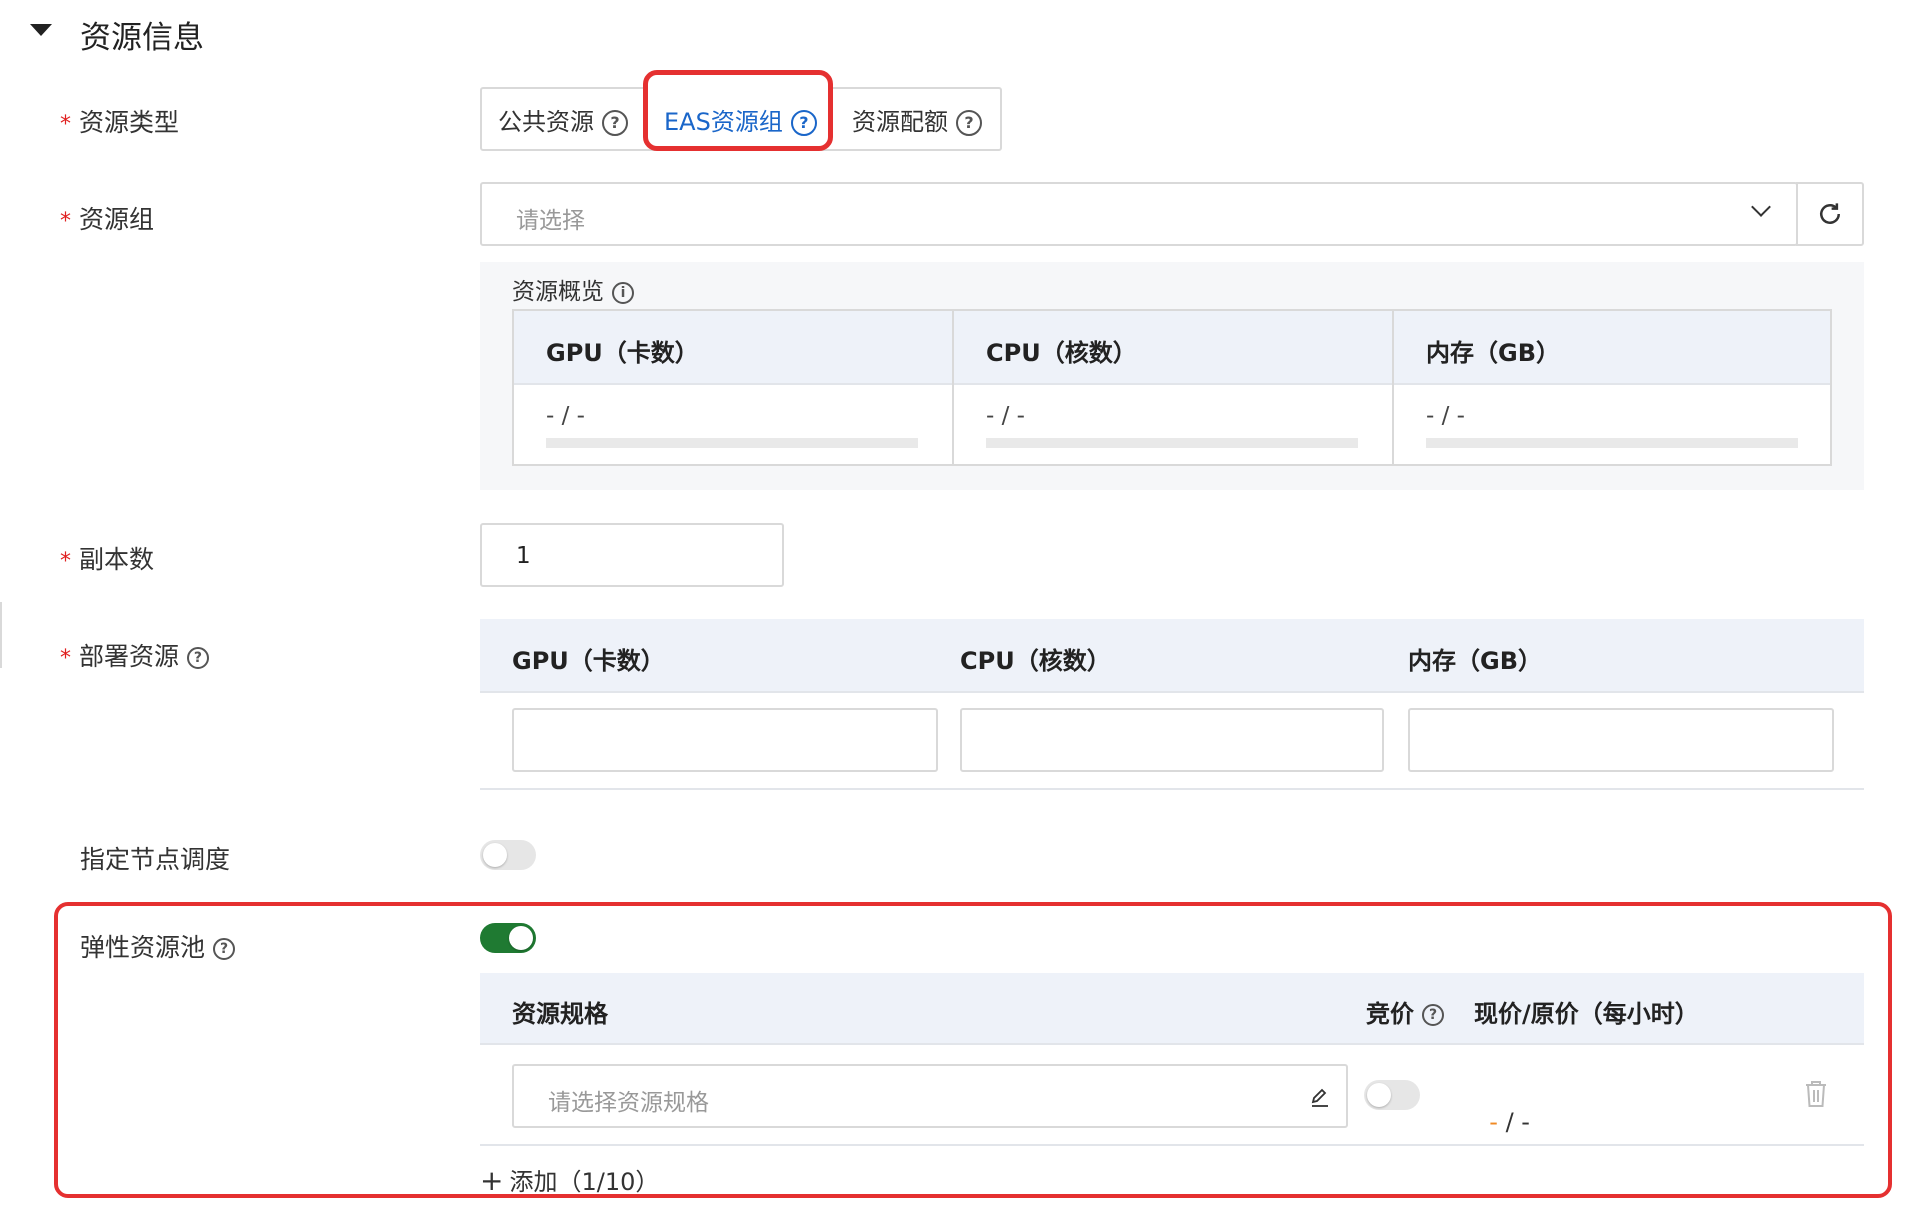  Describe the element at coordinates (1390, 1014) in the screenshot. I see `col-bid-text: 竞价` at that location.